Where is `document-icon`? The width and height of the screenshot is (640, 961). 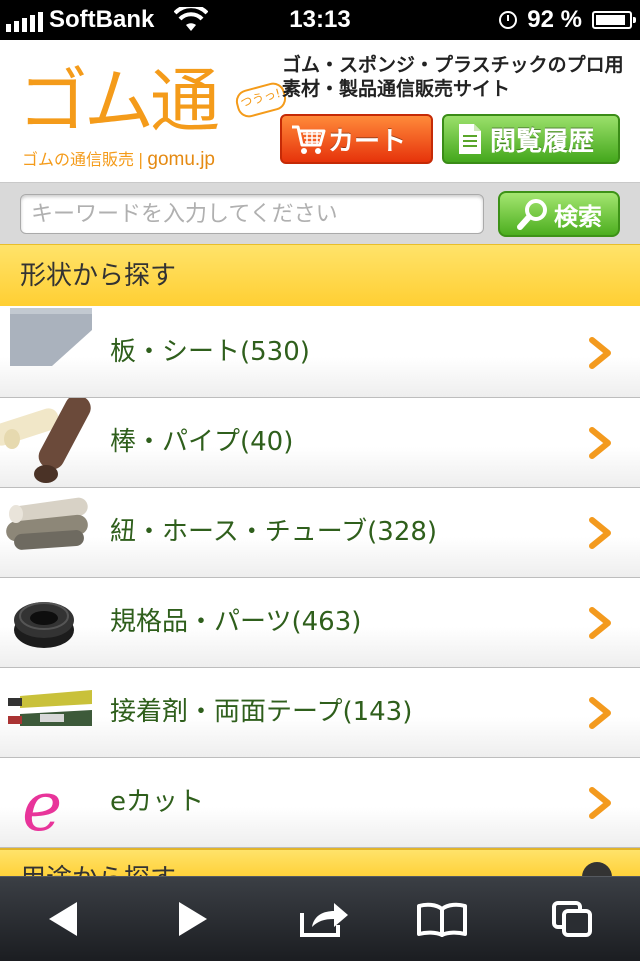
document-icon is located at coordinates (470, 139).